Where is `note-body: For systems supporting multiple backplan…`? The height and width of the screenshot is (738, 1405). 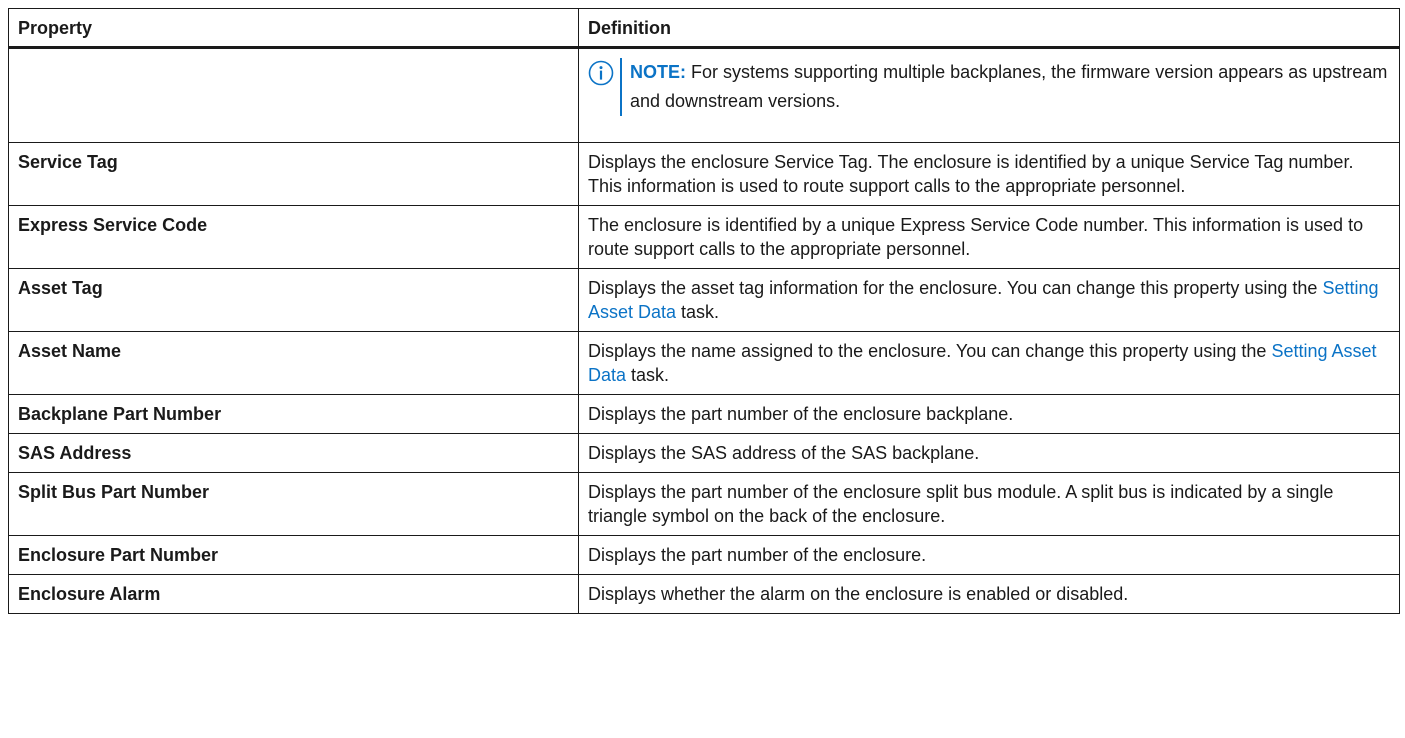
note-body: For systems supporting multiple backplan… is located at coordinates (1009, 86).